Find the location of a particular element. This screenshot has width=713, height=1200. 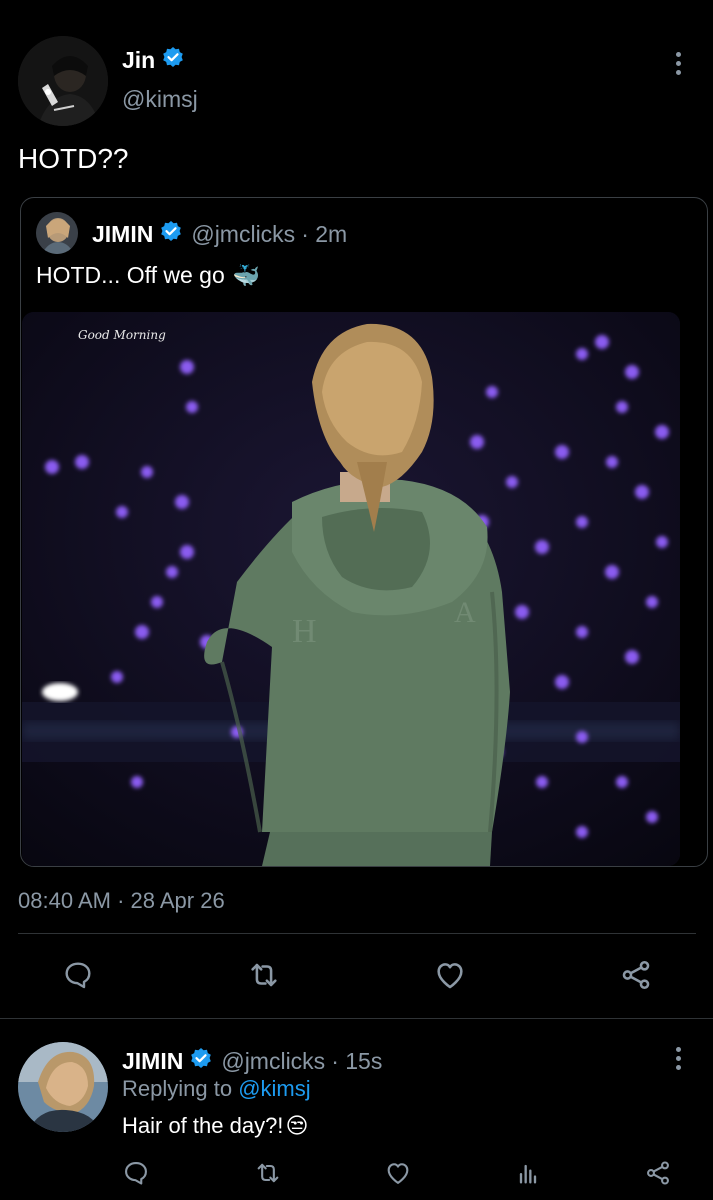

replying-to-link: @kimsj is located at coordinates (274, 1088).